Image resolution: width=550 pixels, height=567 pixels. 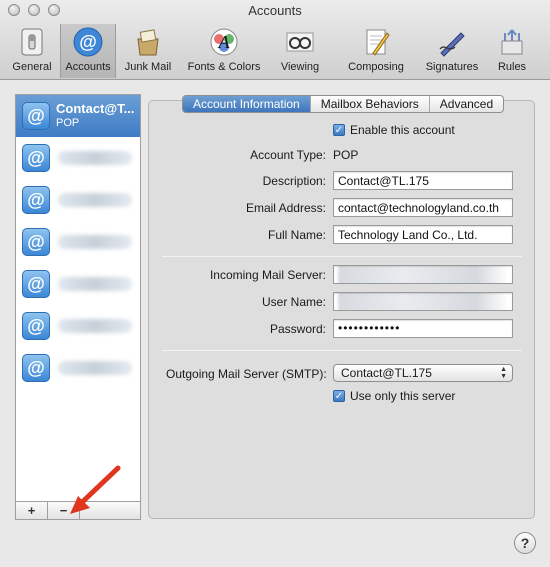 I want to click on help-button: ?, so click(x=525, y=543).